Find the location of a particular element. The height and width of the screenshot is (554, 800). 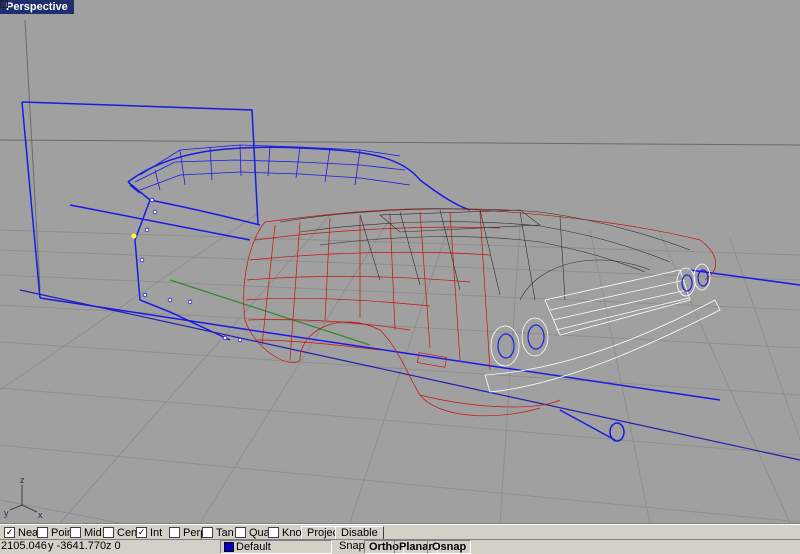

layer-name: Default is located at coordinates (253, 547).